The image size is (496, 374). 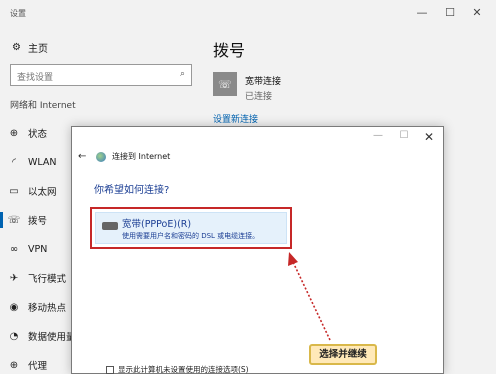 What do you see at coordinates (309, 296) in the screenshot?
I see `annotation-arrow` at bounding box center [309, 296].